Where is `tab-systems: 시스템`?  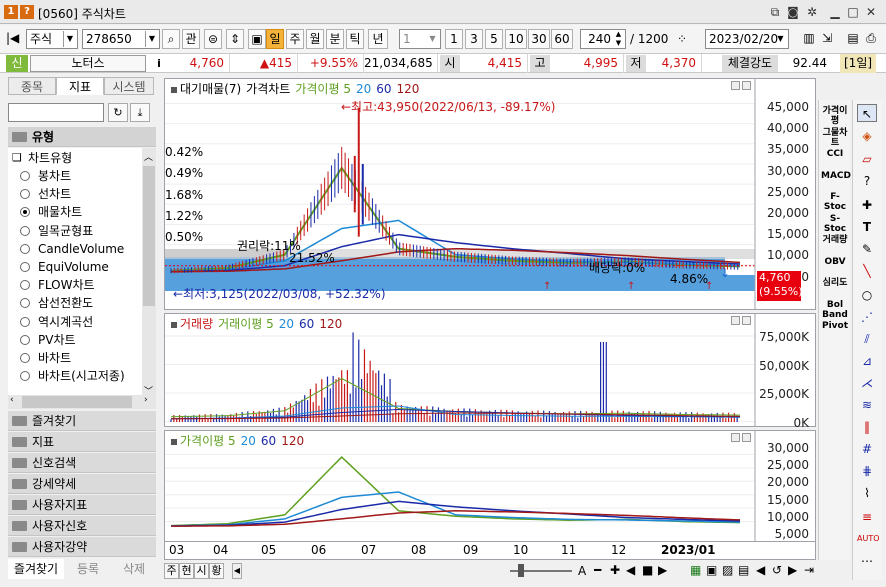
tab-systems: 시스템 is located at coordinates (129, 86).